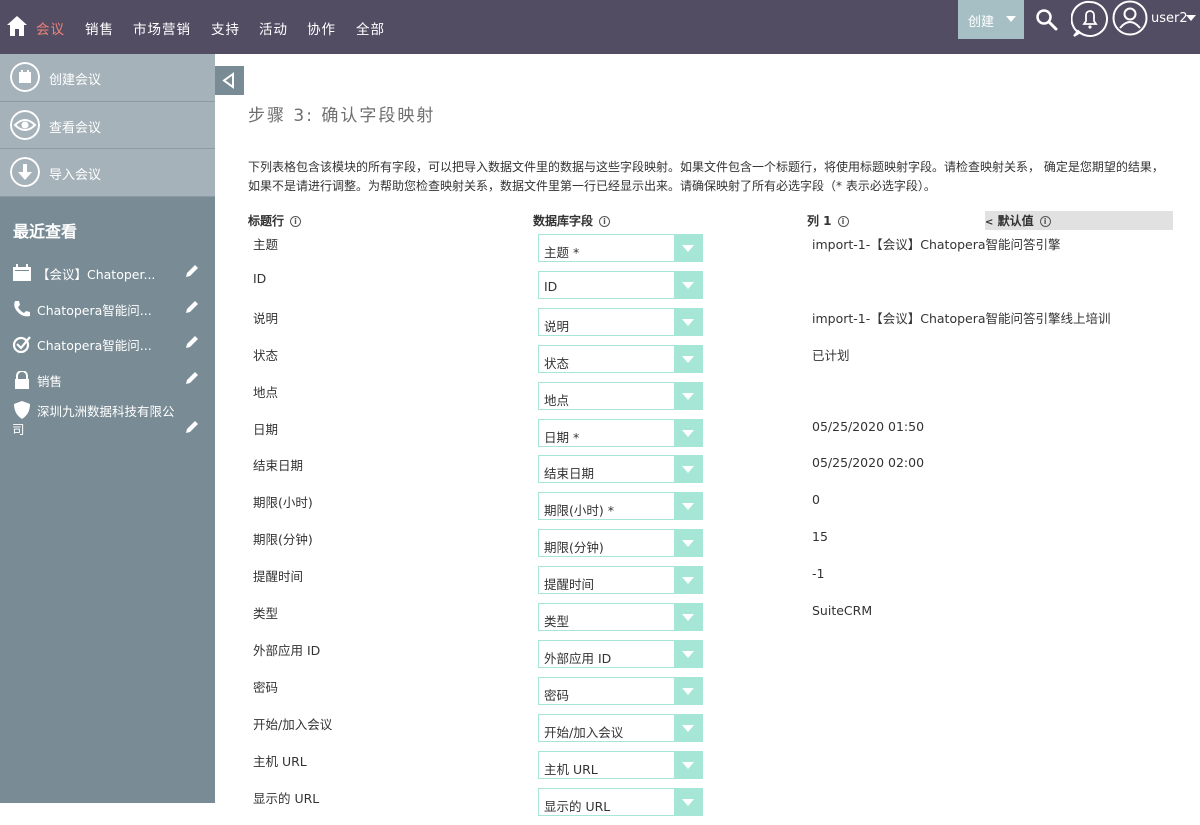  I want to click on db-field-select-value: 说明, so click(557, 326).